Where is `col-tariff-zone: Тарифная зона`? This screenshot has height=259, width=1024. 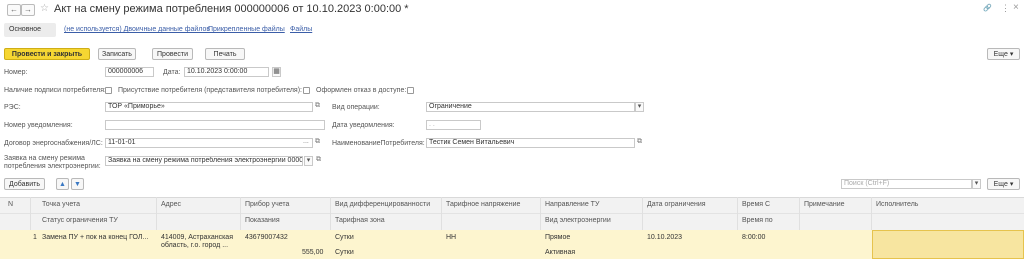
col-tariff-zone: Тарифная зона is located at coordinates (360, 220).